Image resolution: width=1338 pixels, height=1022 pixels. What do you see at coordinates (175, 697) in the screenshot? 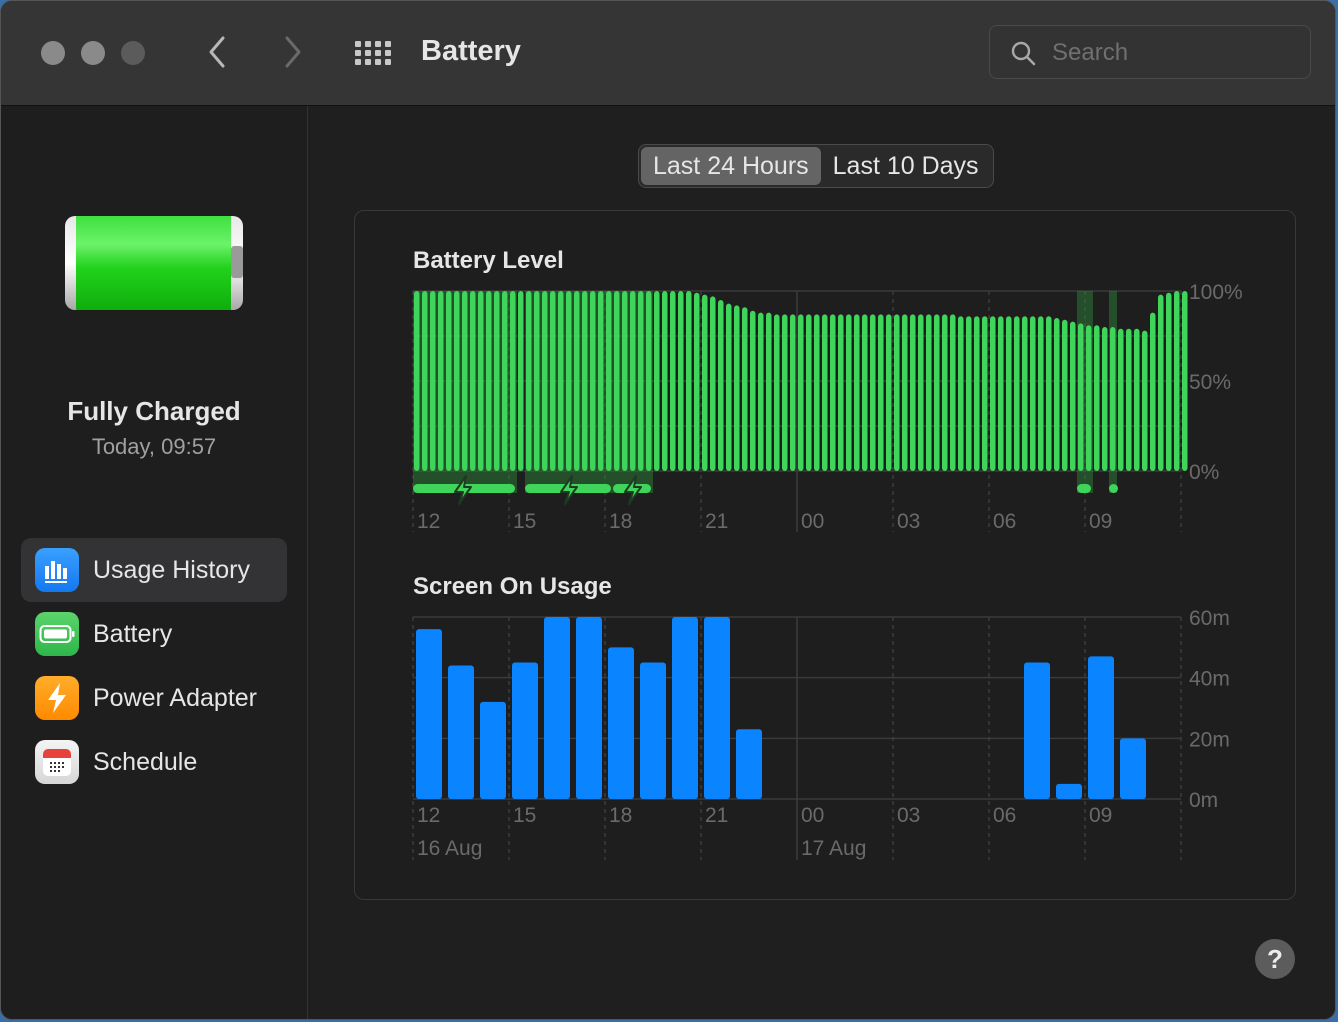
I see `sidebar-item-label: Power Adapter` at bounding box center [175, 697].